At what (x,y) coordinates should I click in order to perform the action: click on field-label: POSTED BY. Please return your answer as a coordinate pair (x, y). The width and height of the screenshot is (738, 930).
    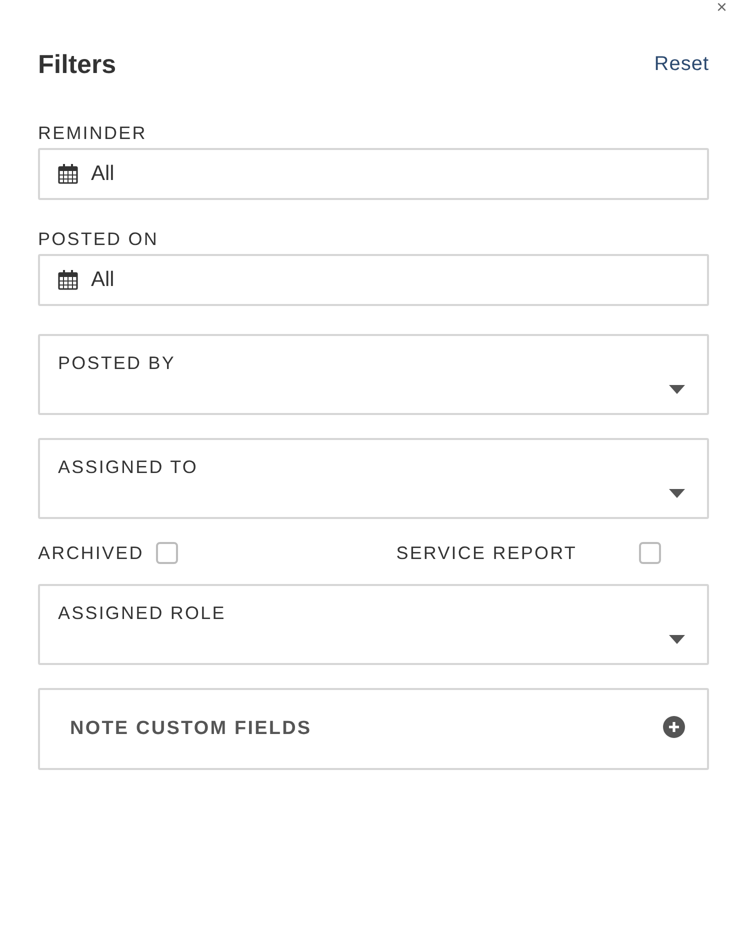
    Looking at the image, I should click on (117, 363).